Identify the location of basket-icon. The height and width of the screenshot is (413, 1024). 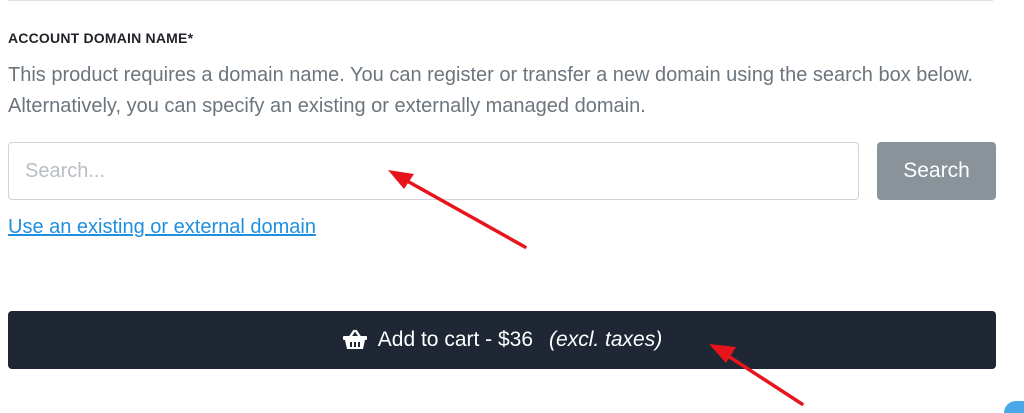
(355, 340).